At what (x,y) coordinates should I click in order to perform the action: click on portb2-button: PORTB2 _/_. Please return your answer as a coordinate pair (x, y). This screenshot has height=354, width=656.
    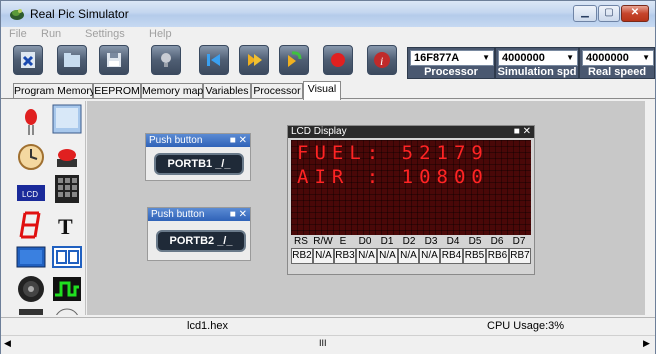
    Looking at the image, I should click on (201, 241).